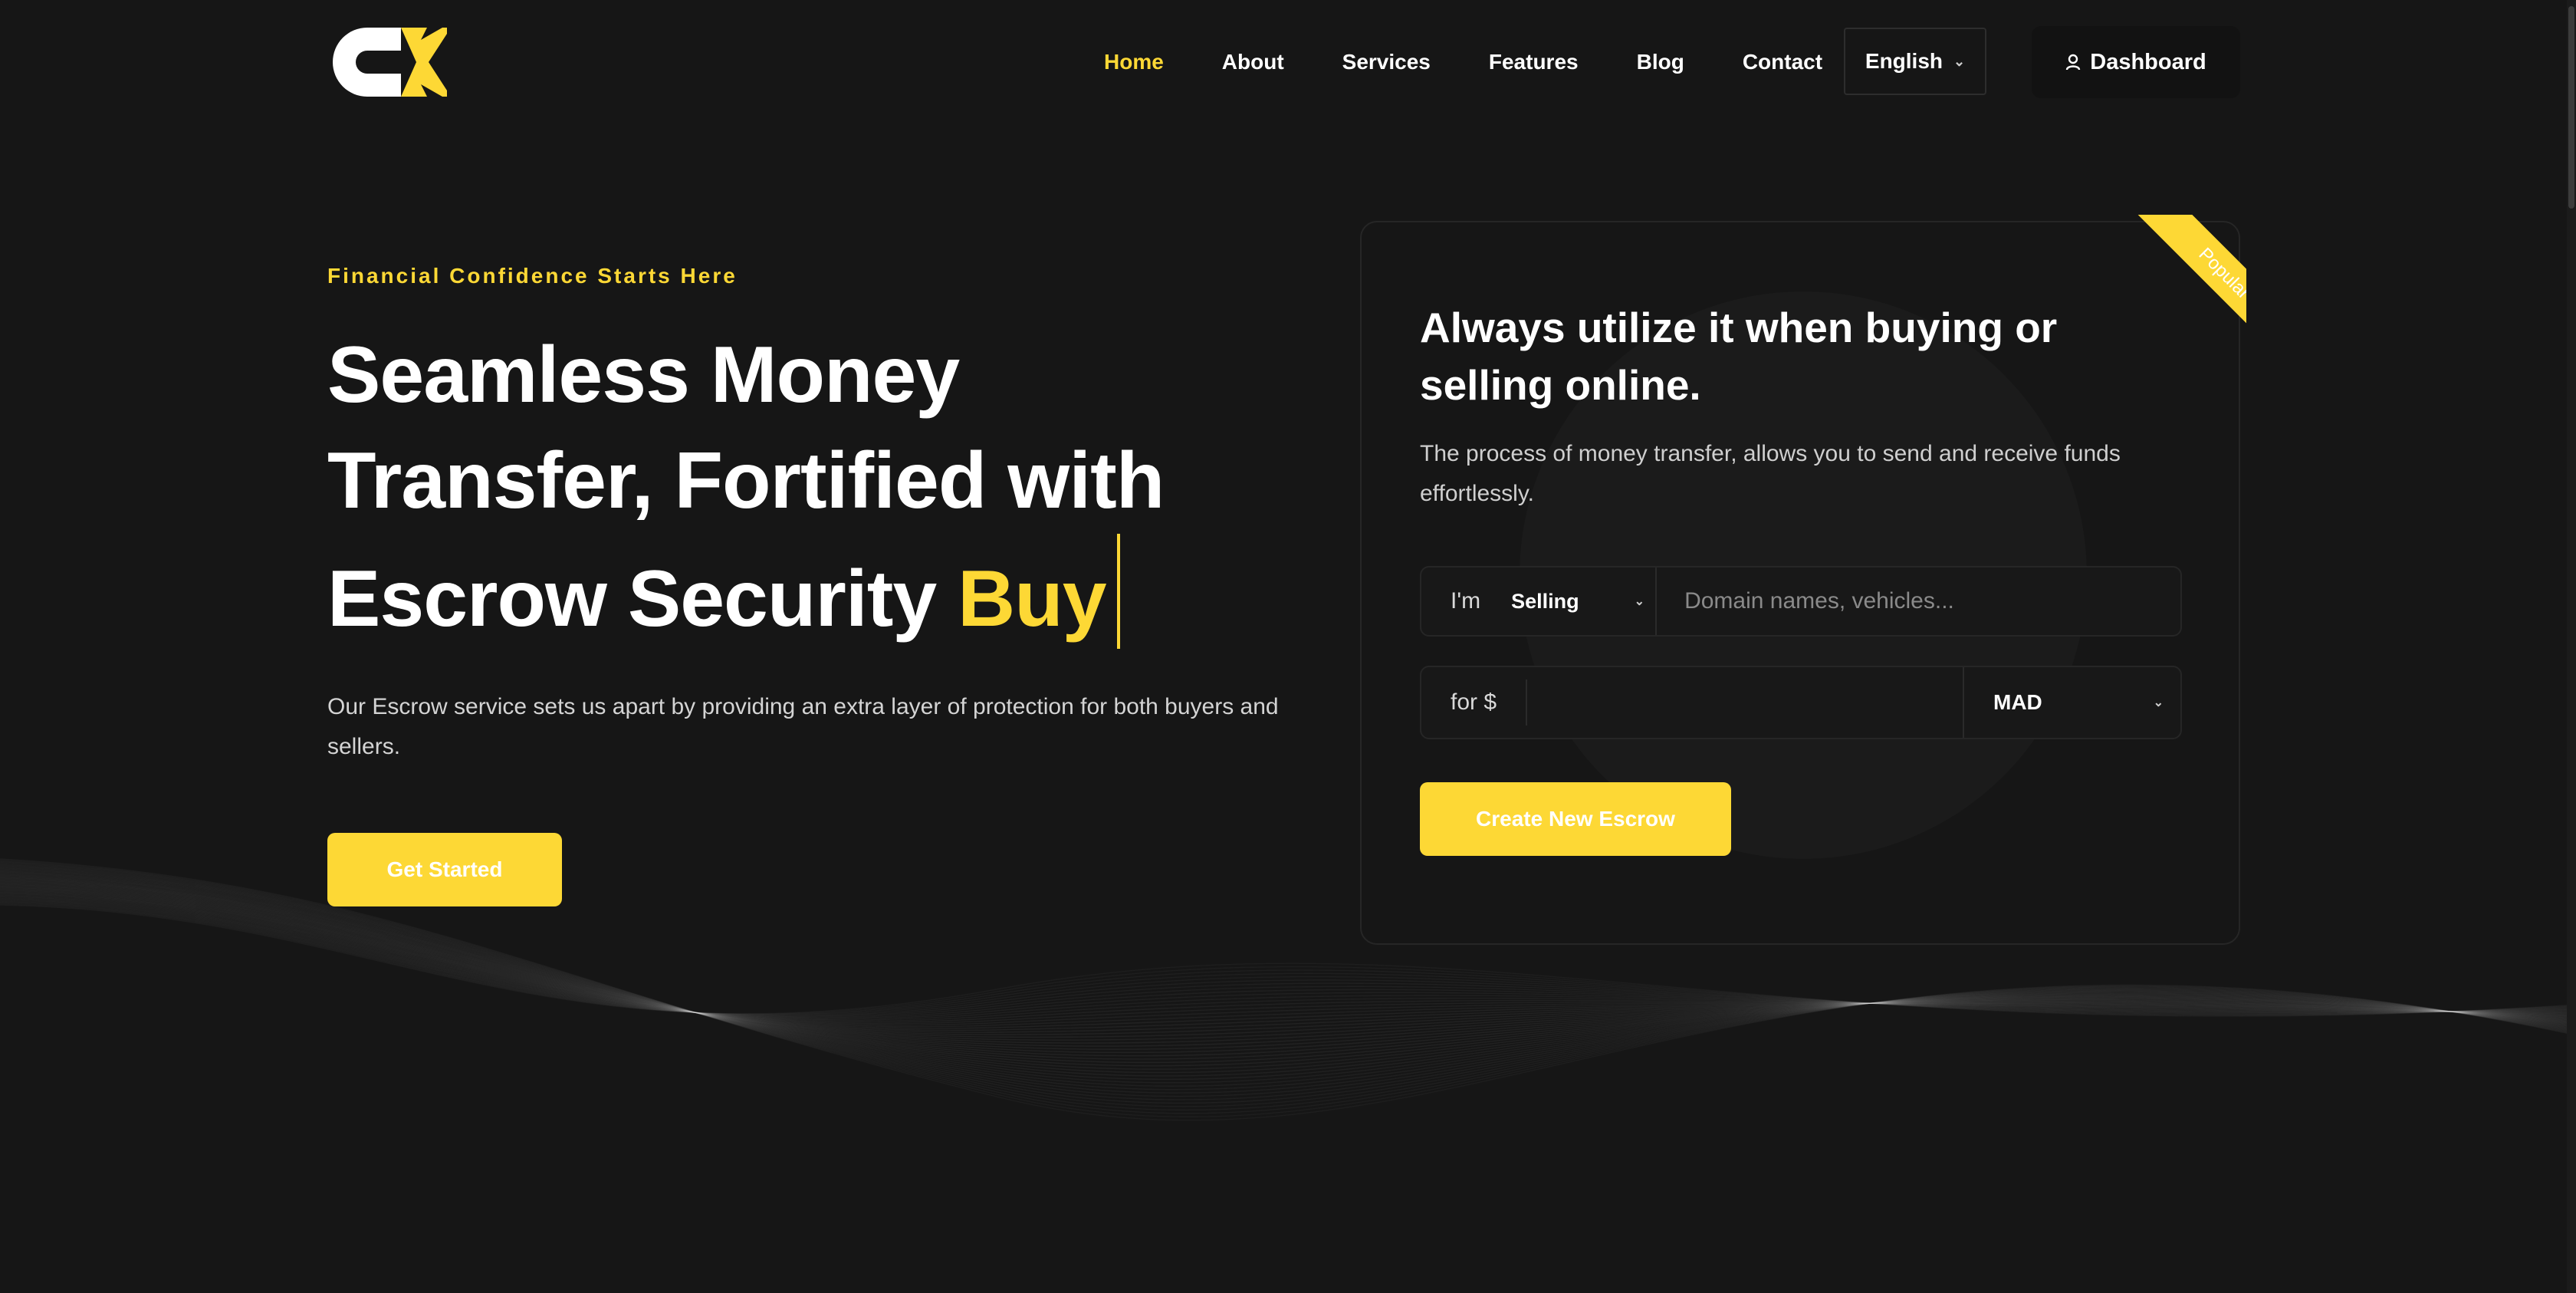 The width and height of the screenshot is (2576, 1293). I want to click on amount-field-group: for $ MAD ⌄, so click(1801, 703).